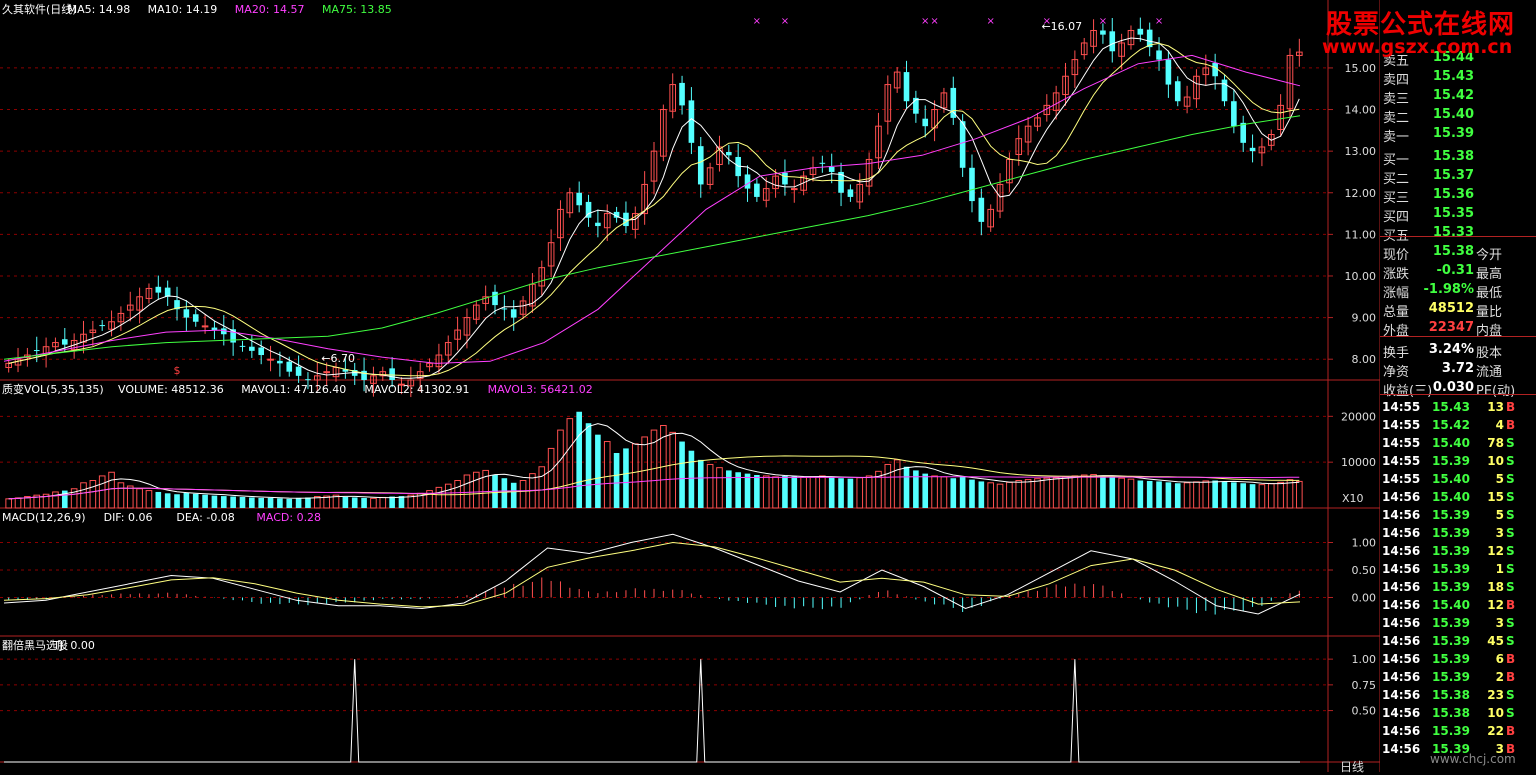 This screenshot has height=775, width=1536. What do you see at coordinates (357, 9) in the screenshot?
I see `legend-item: MA75: 13.85` at bounding box center [357, 9].